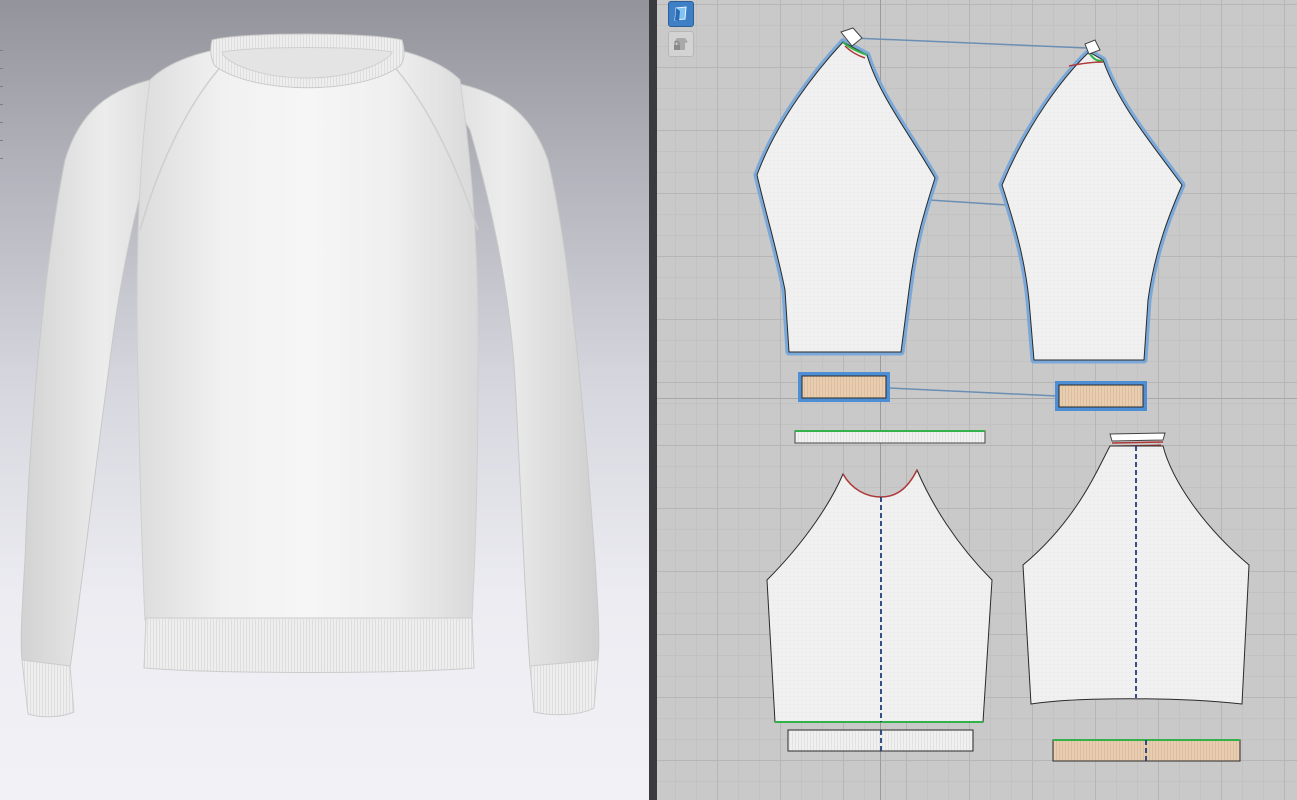  What do you see at coordinates (973, 392) in the screenshot?
I see `symmetry-link-cuff` at bounding box center [973, 392].